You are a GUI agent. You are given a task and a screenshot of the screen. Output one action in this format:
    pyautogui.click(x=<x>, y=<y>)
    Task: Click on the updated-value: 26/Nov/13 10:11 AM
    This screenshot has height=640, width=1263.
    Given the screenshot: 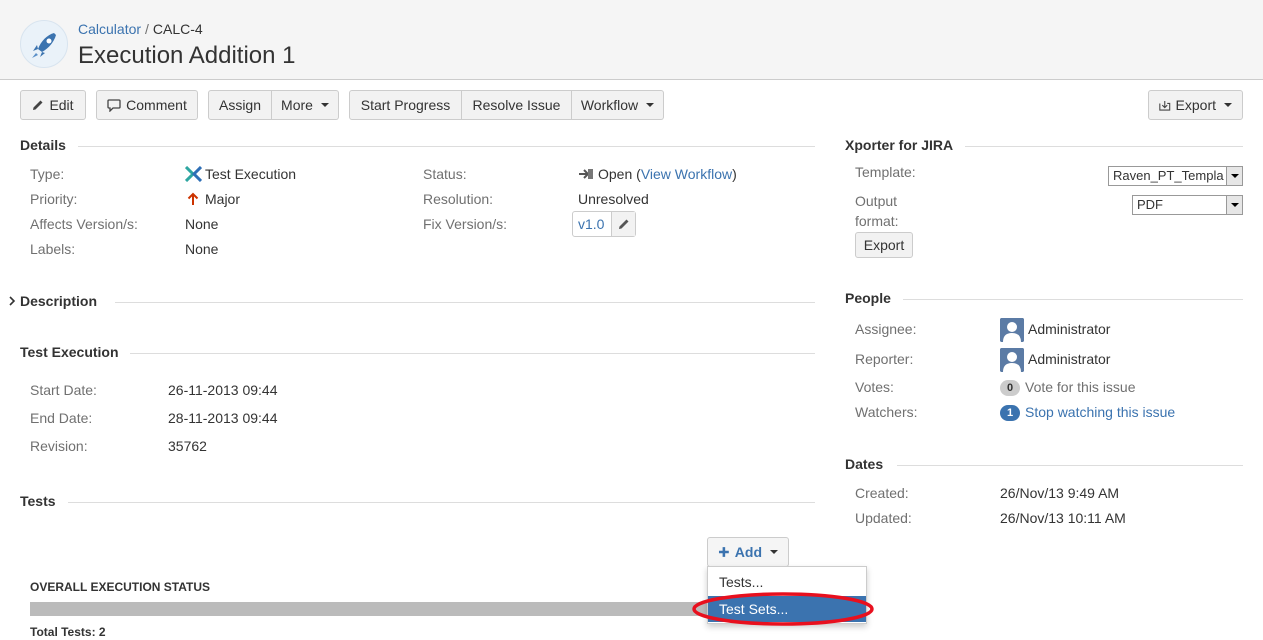 What is the action you would take?
    pyautogui.click(x=1063, y=518)
    